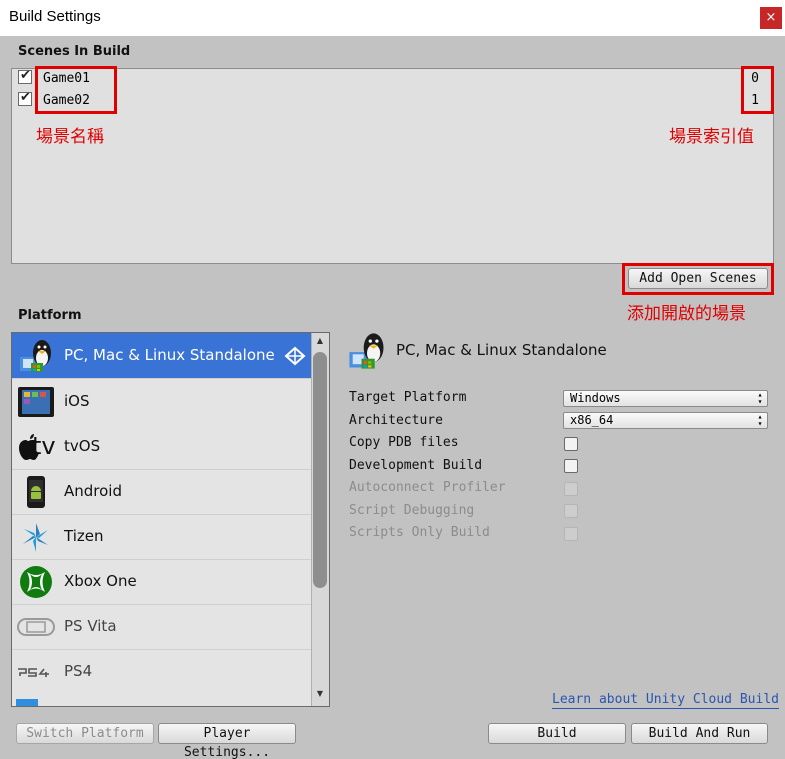 This screenshot has width=785, height=759. I want to click on target-platform-label: Target Platform, so click(408, 397).